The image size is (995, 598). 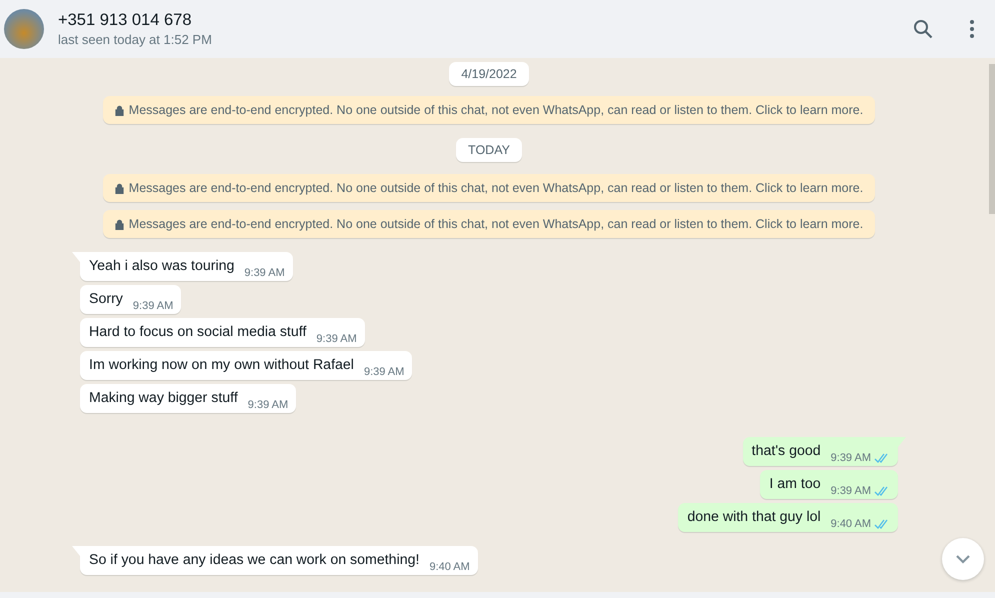 I want to click on search-icon, so click(x=923, y=29).